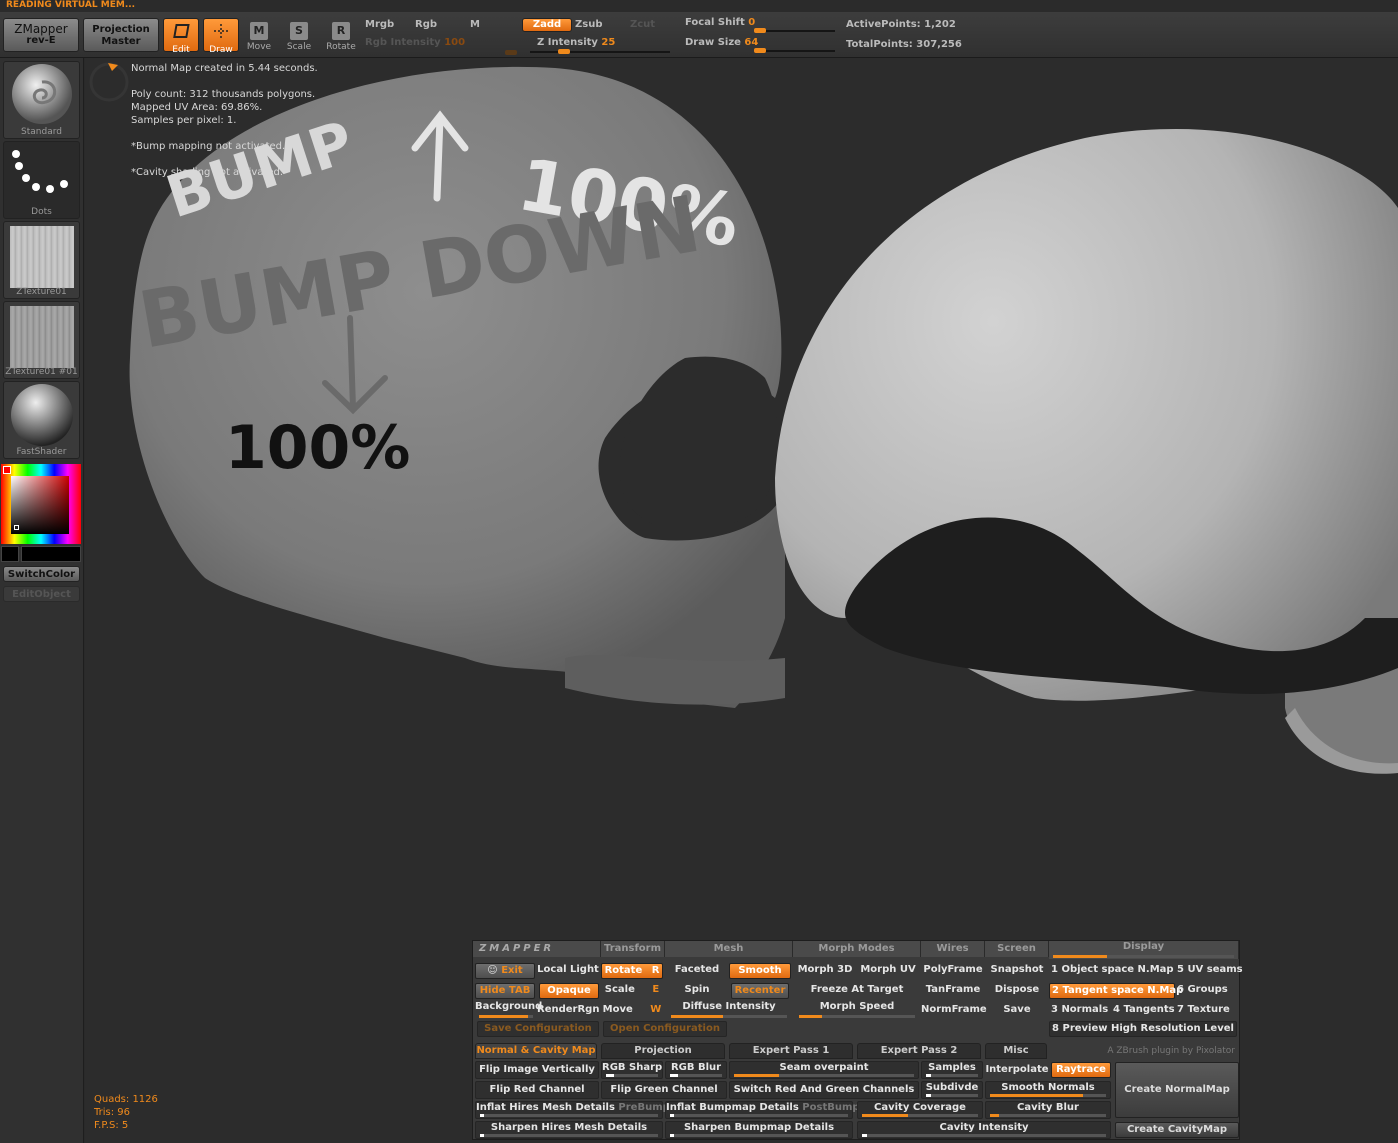 Image resolution: width=1398 pixels, height=1143 pixels. Describe the element at coordinates (475, 24) in the screenshot. I see `m-button: M` at that location.